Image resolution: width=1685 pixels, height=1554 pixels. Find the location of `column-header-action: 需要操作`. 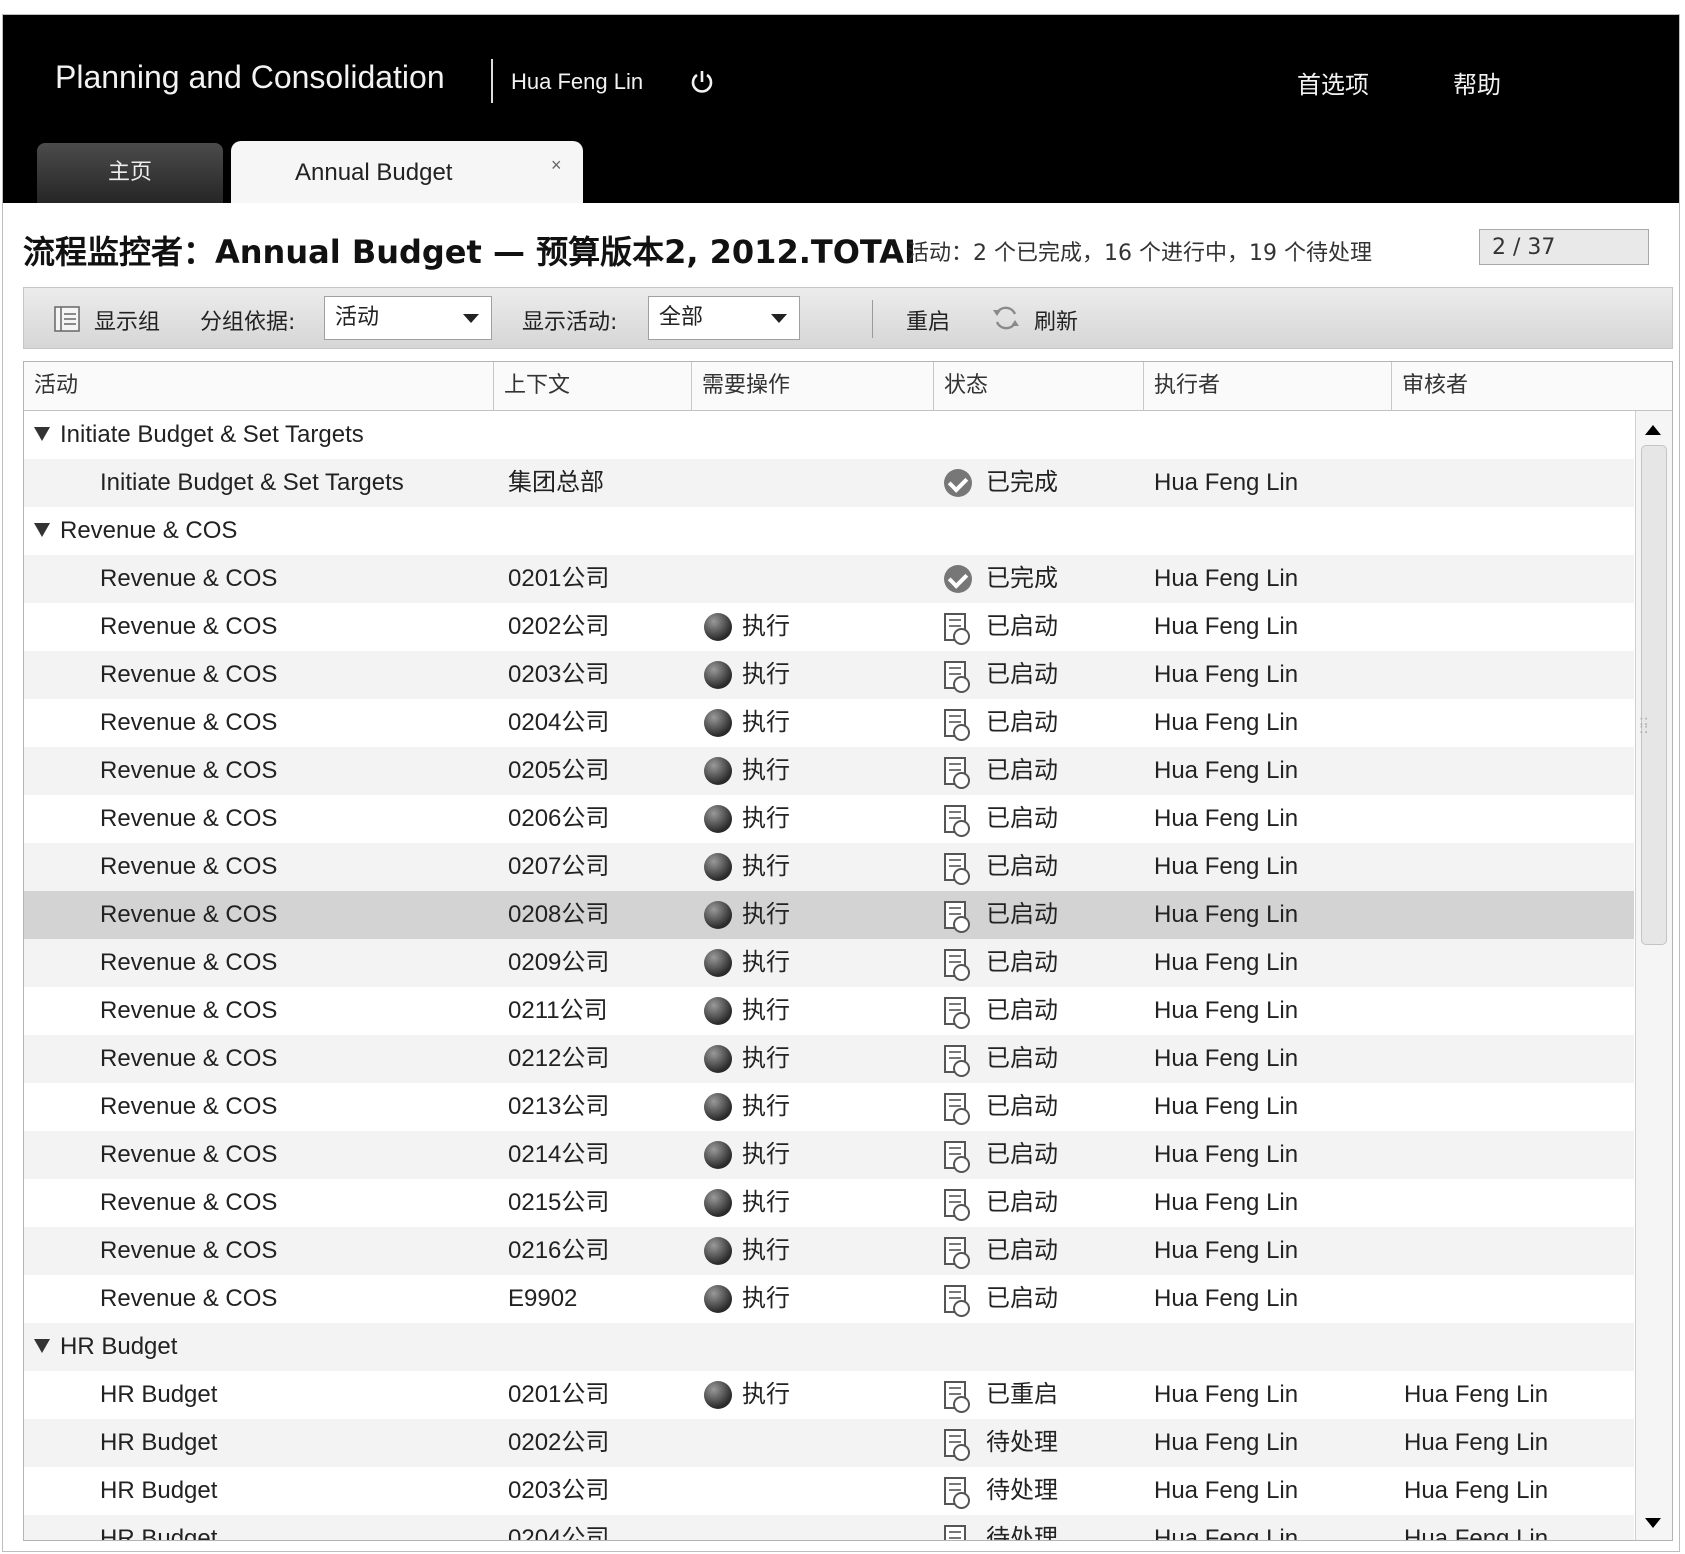

column-header-action: 需要操作 is located at coordinates (813, 386).